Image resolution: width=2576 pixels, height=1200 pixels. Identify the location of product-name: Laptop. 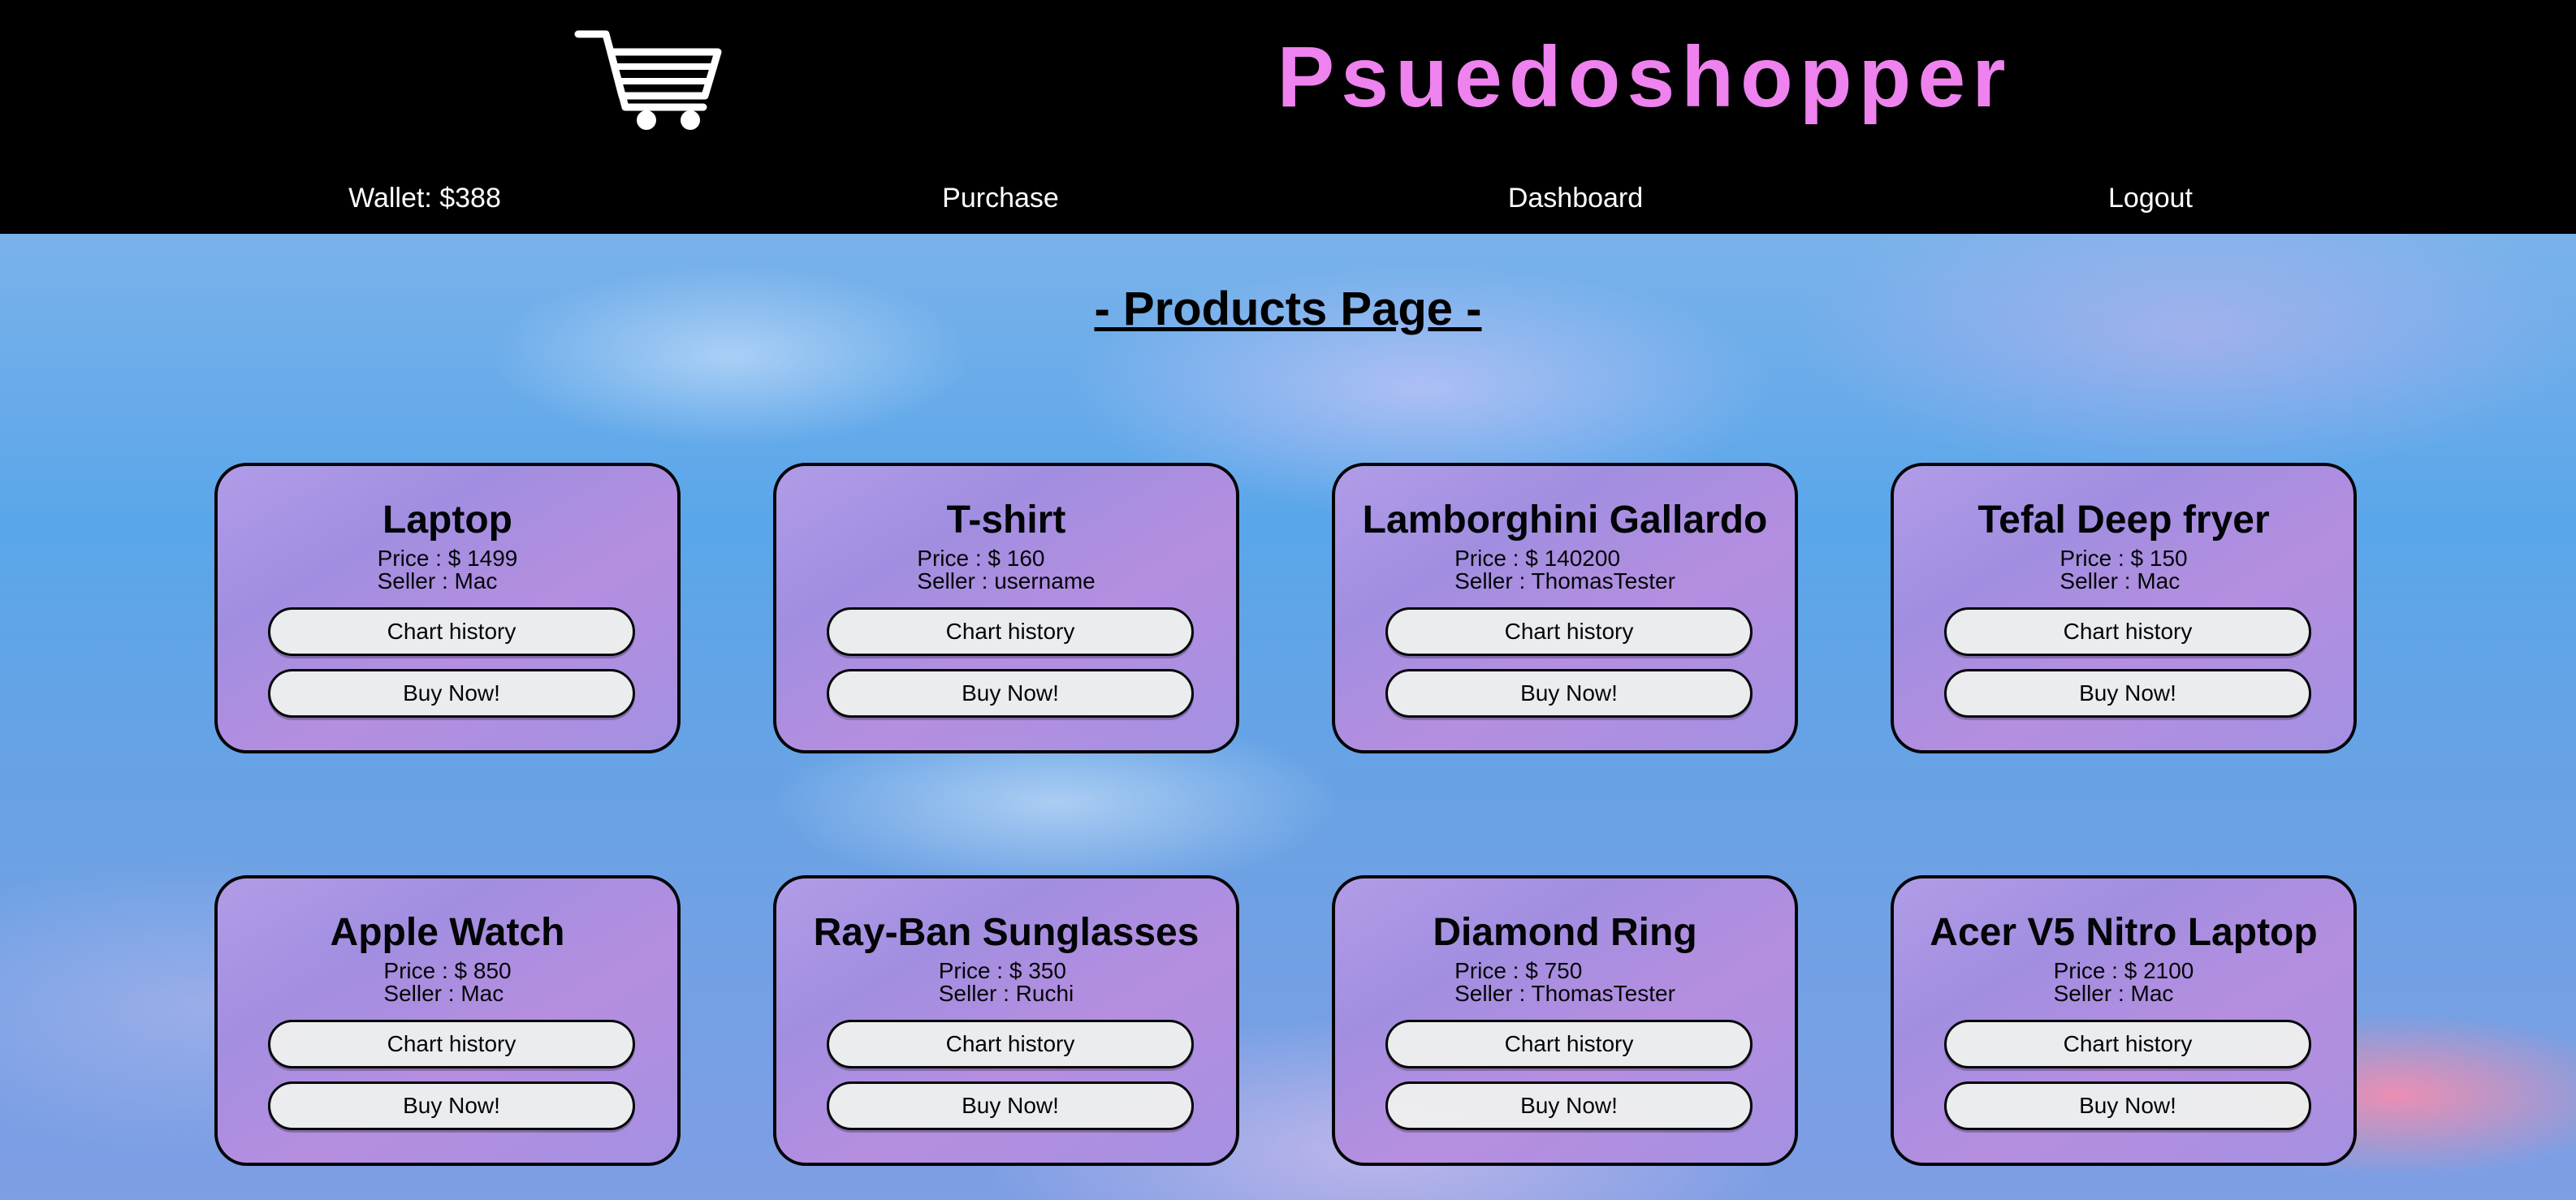
(448, 520).